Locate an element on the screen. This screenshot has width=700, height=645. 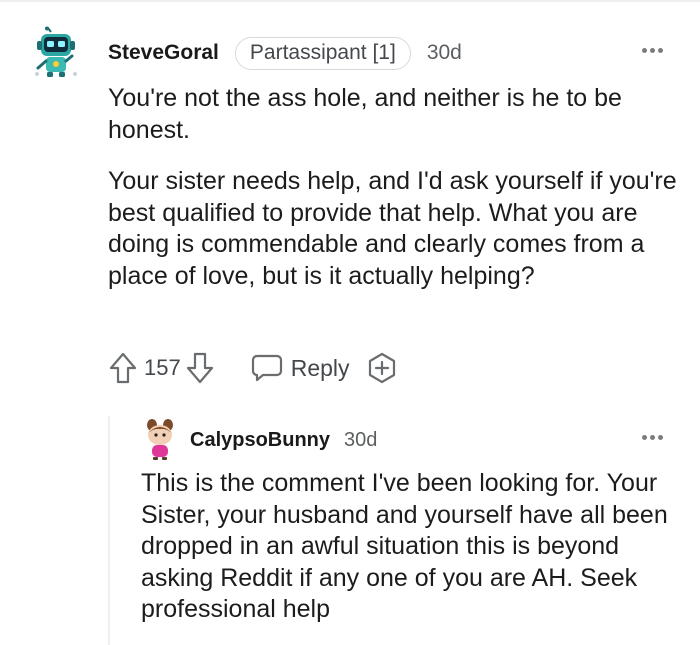
comment-actions: 157 Reply is located at coordinates (253, 368).